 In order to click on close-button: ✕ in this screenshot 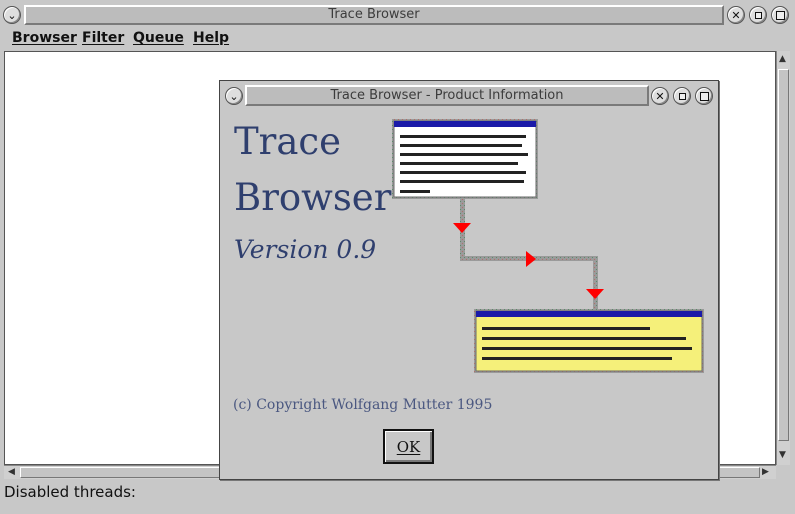, I will do `click(736, 15)`.